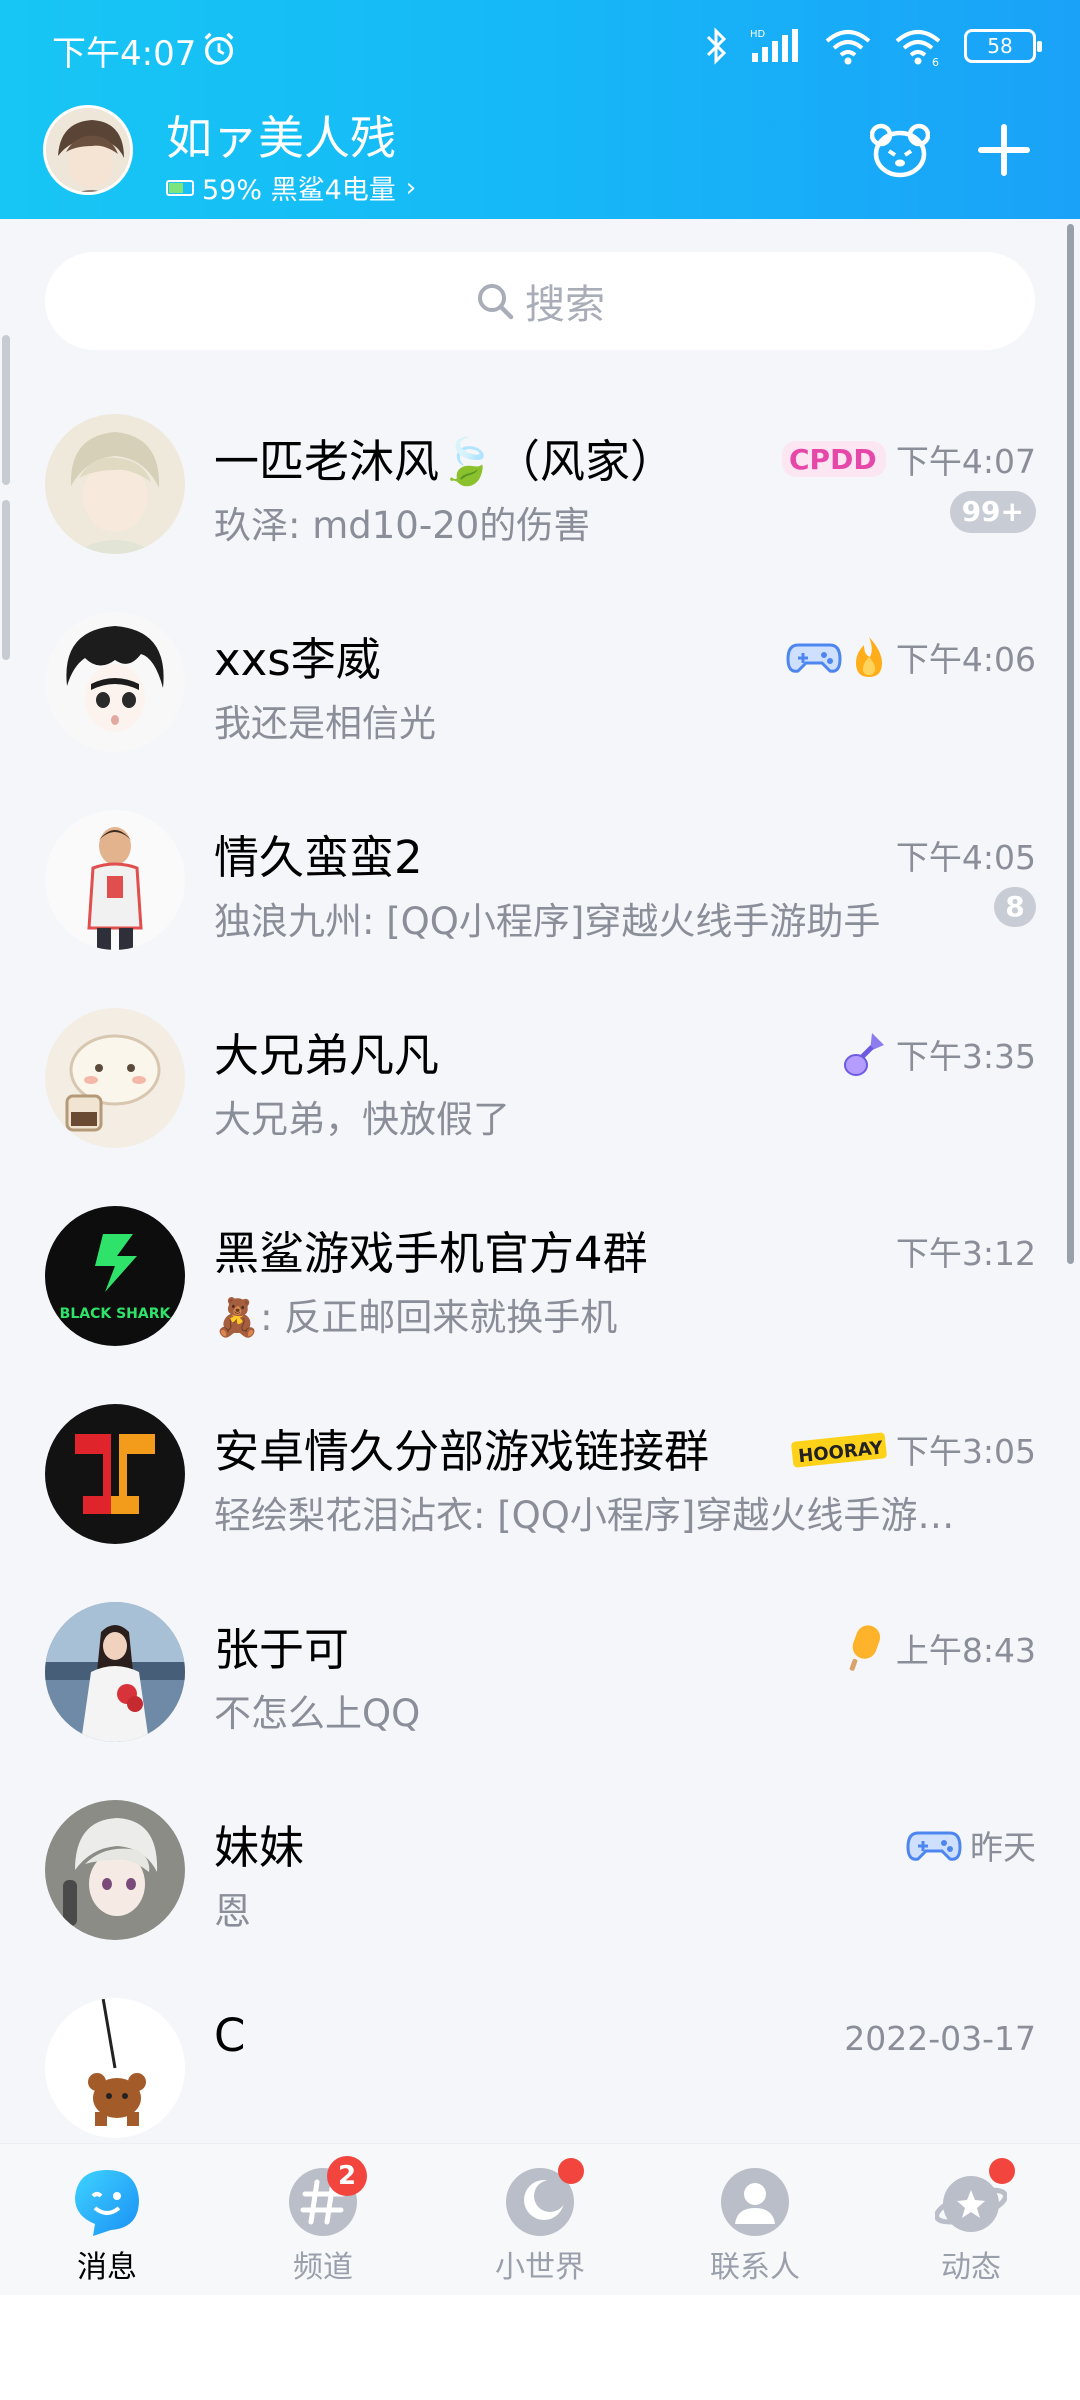 Image resolution: width=1080 pixels, height=2400 pixels. What do you see at coordinates (219, 48) in the screenshot?
I see `alarm-icon` at bounding box center [219, 48].